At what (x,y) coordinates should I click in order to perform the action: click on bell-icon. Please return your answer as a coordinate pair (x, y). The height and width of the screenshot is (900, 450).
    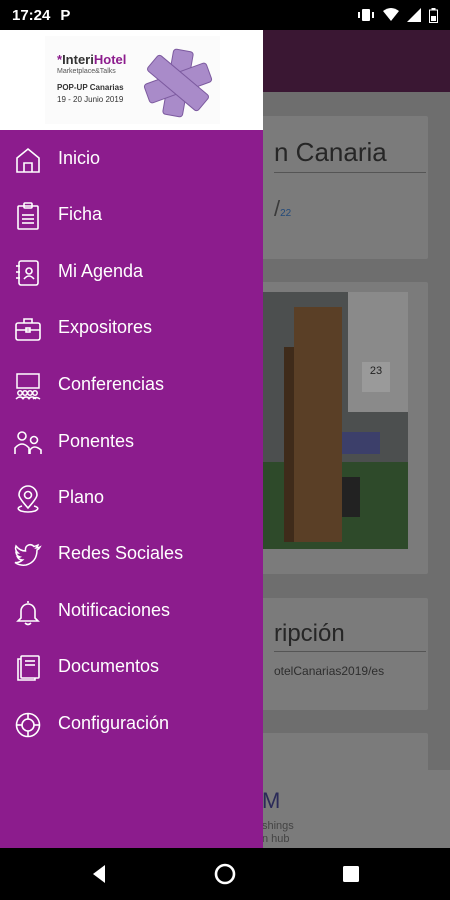
    Looking at the image, I should click on (28, 612).